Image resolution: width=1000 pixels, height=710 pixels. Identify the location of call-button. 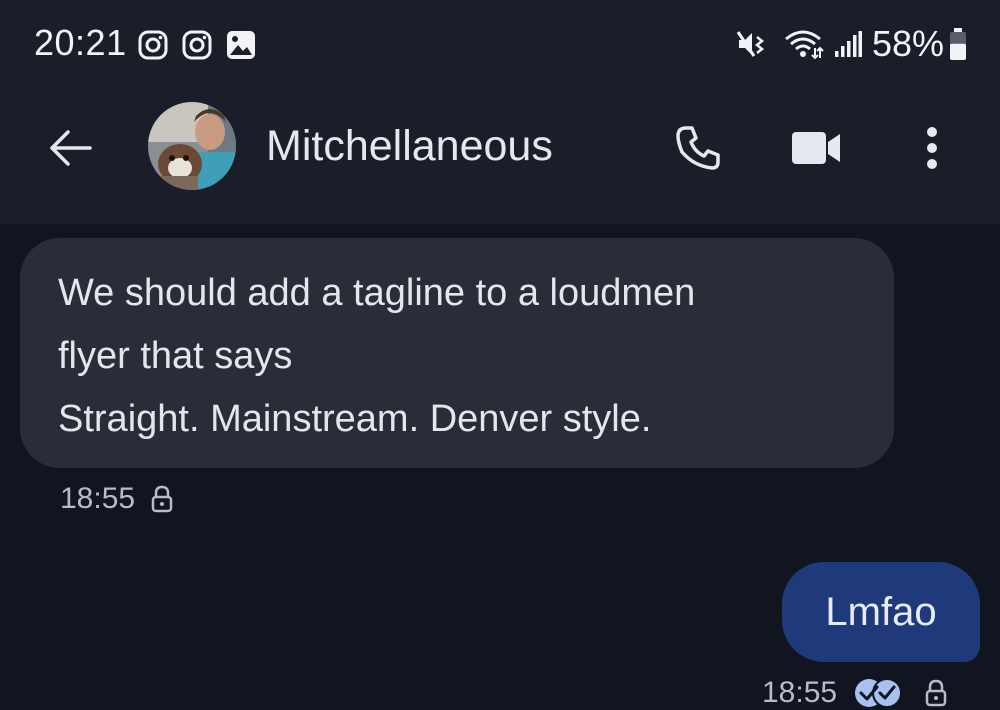
(698, 148).